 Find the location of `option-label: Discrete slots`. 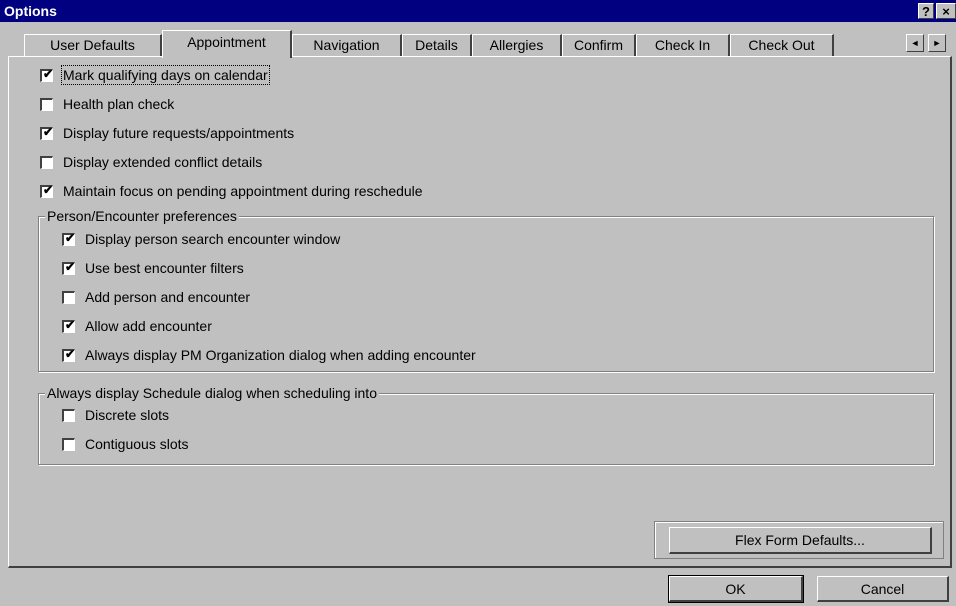

option-label: Discrete slots is located at coordinates (127, 415).